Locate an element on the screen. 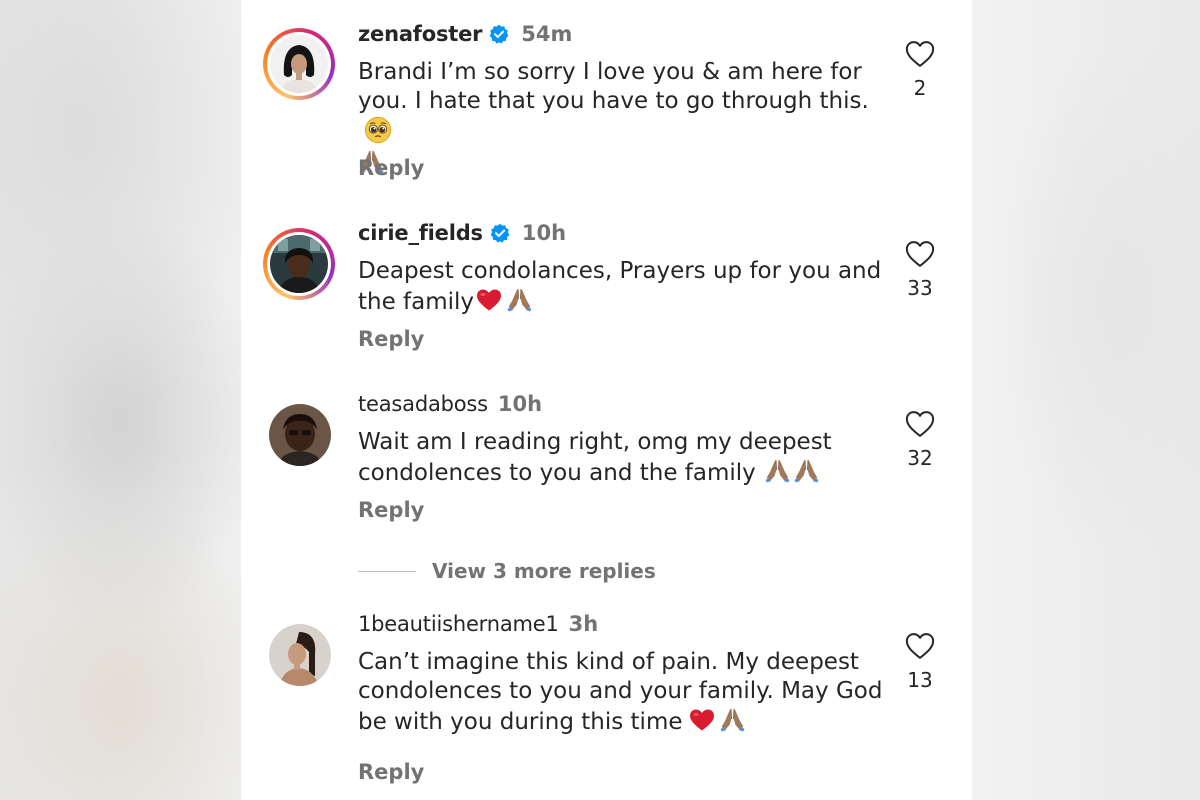 This screenshot has height=800, width=1200. username: cirie_fields is located at coordinates (420, 233).